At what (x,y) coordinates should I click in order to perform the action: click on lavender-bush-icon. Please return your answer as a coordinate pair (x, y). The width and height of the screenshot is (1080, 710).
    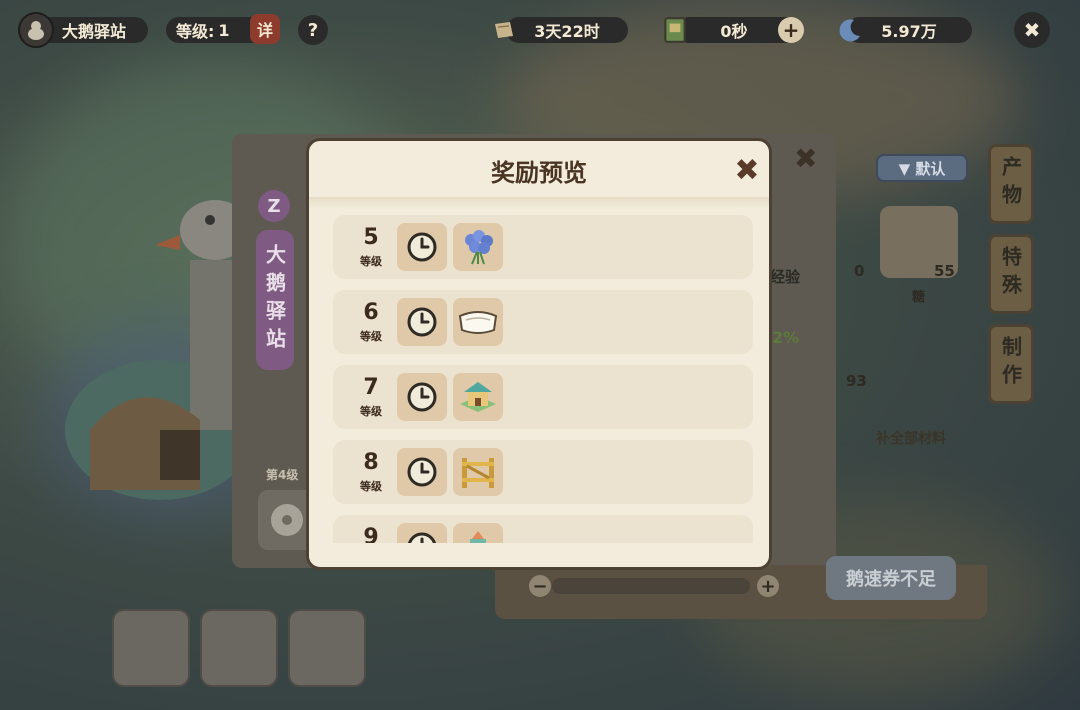
    Looking at the image, I should click on (479, 247).